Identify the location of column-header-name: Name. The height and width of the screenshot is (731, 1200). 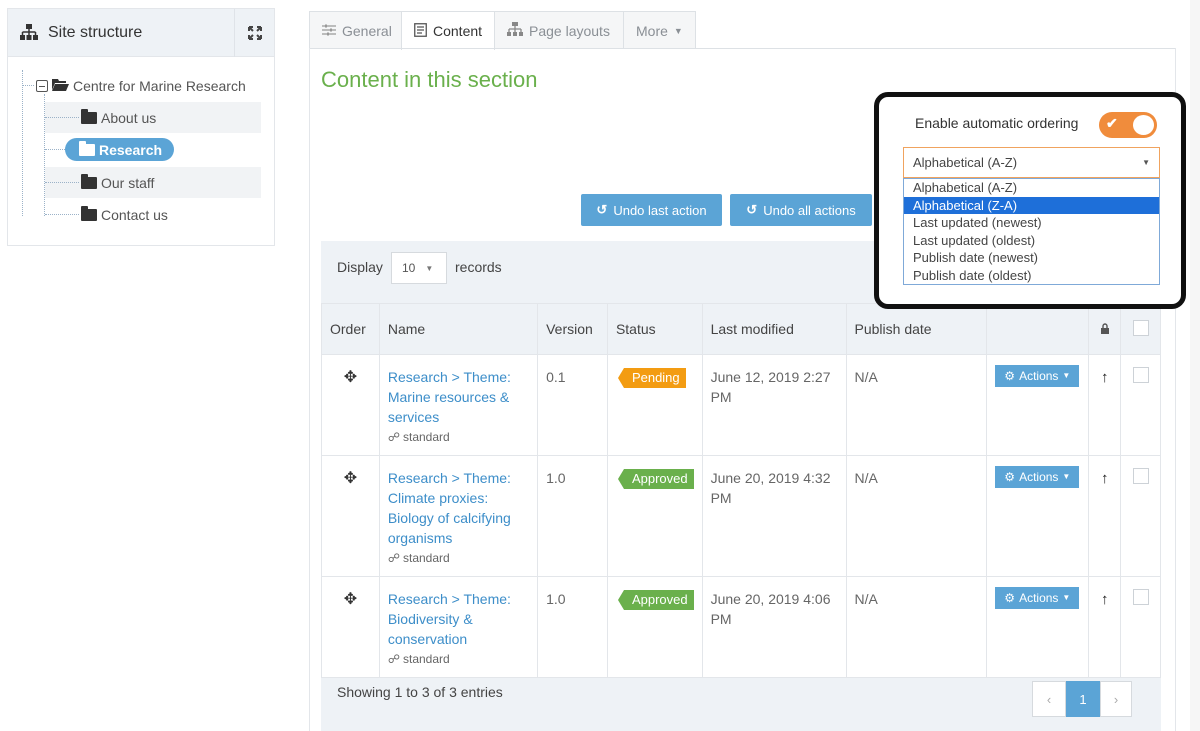
(458, 329).